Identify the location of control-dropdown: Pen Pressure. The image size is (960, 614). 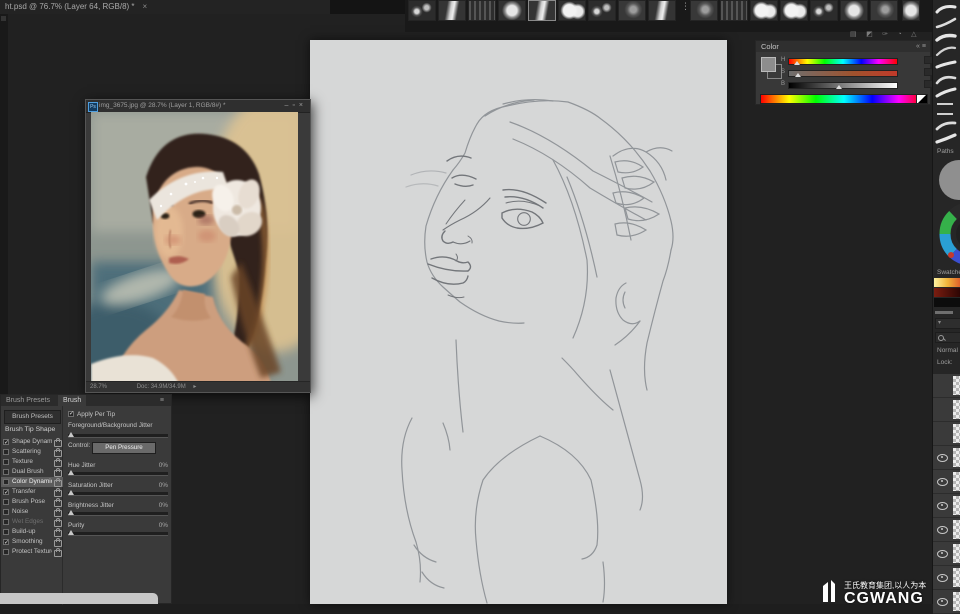
(124, 448).